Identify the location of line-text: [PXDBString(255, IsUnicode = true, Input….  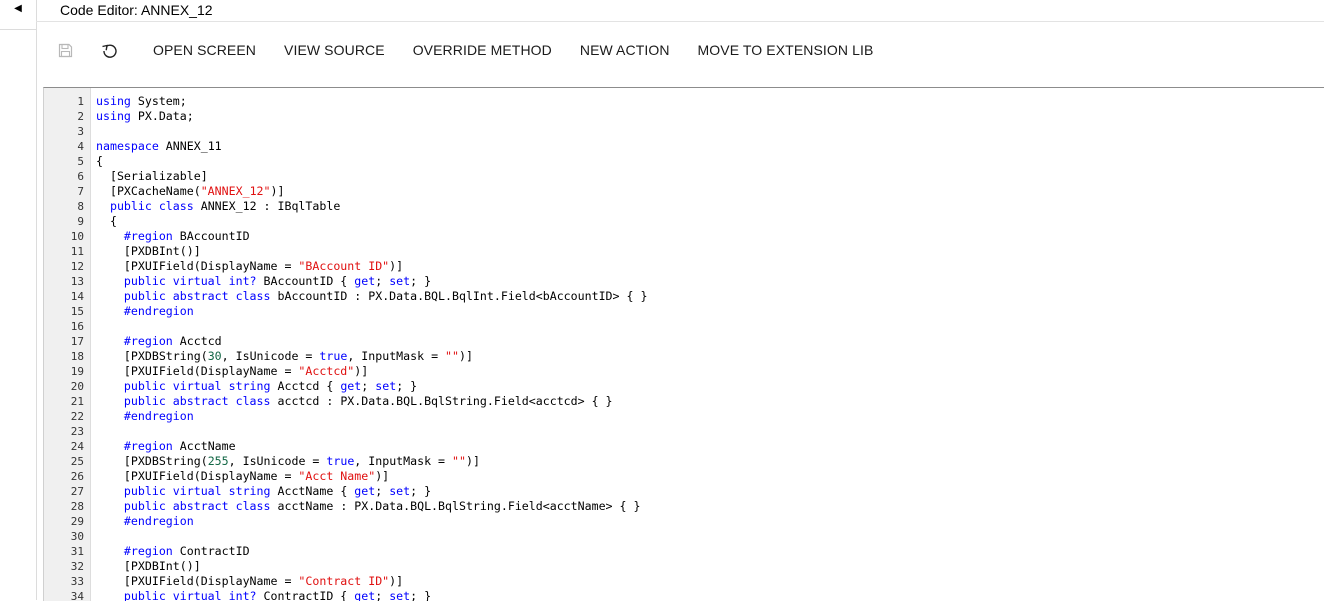
(288, 461).